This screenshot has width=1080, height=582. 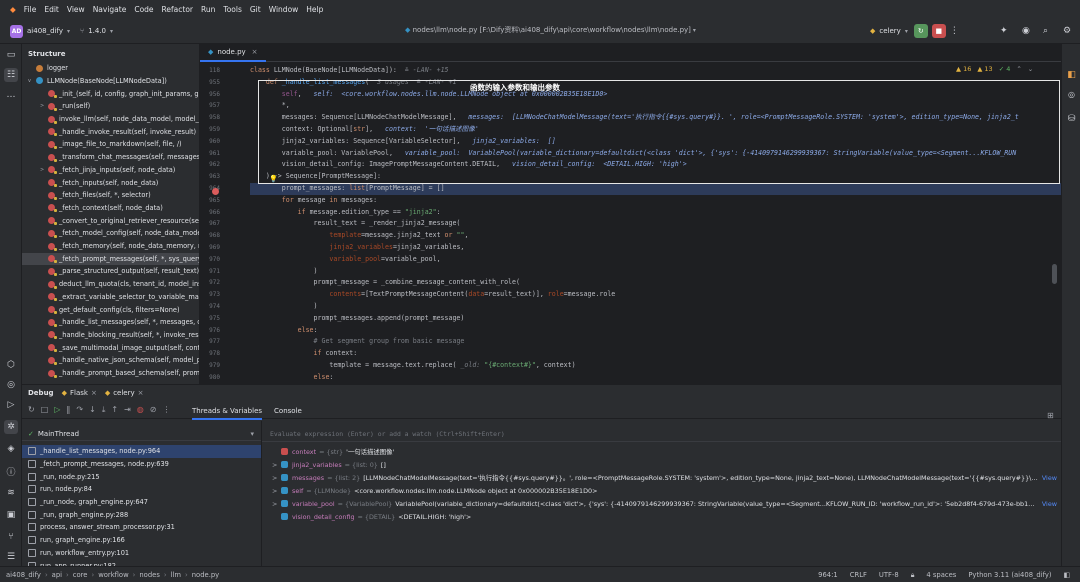 What do you see at coordinates (76, 10) in the screenshot?
I see `menu-view: View` at bounding box center [76, 10].